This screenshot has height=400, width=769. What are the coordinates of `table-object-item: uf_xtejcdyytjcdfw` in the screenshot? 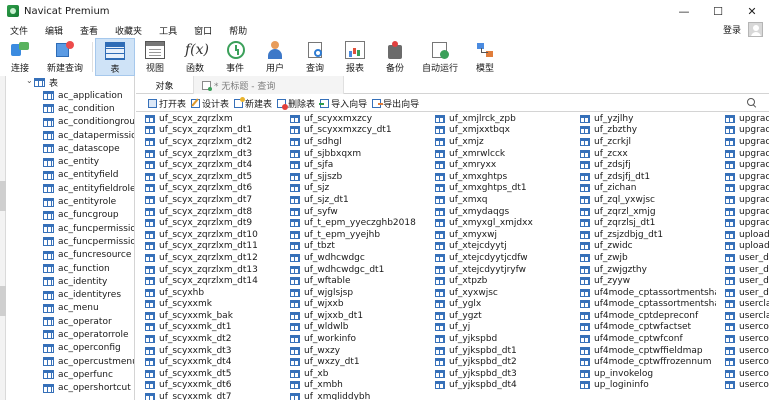 It's located at (498, 258).